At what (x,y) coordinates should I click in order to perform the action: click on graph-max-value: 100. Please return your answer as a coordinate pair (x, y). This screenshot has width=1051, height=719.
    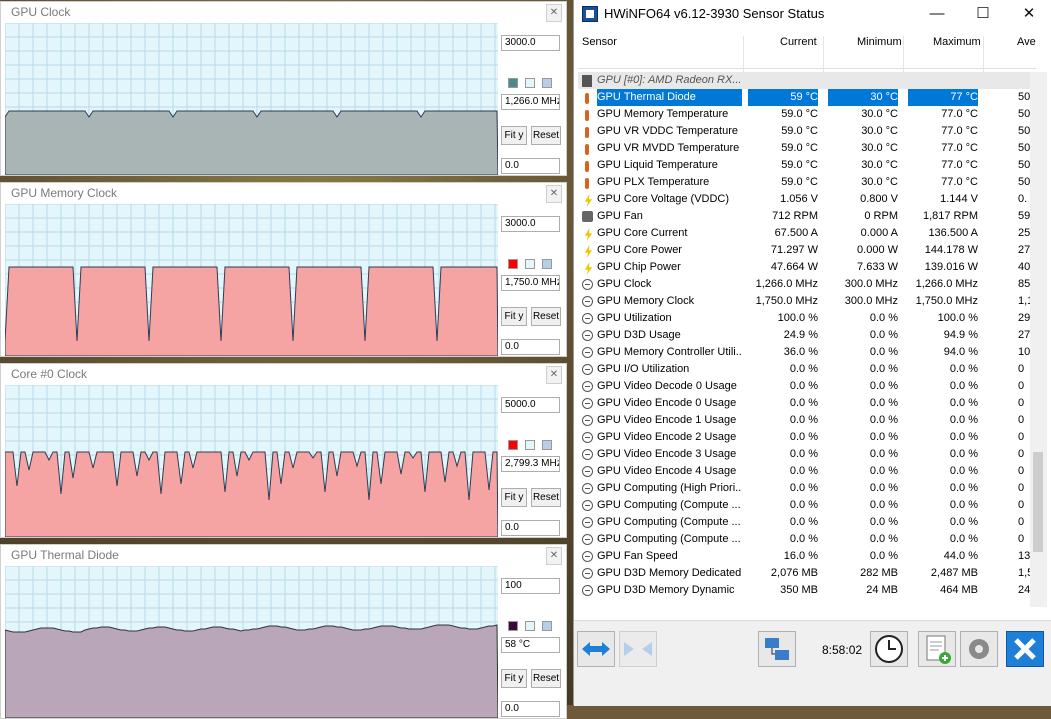
    Looking at the image, I should click on (530, 586).